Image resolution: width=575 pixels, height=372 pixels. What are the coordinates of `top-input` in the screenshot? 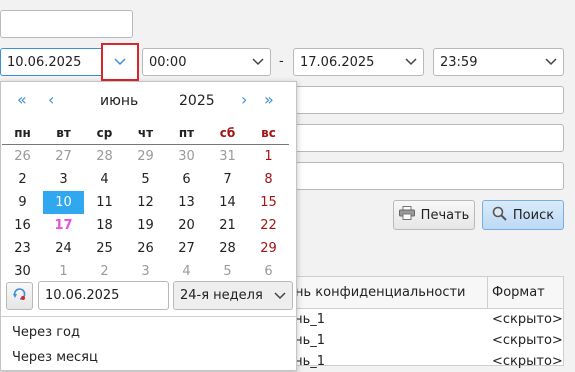 It's located at (66, 24).